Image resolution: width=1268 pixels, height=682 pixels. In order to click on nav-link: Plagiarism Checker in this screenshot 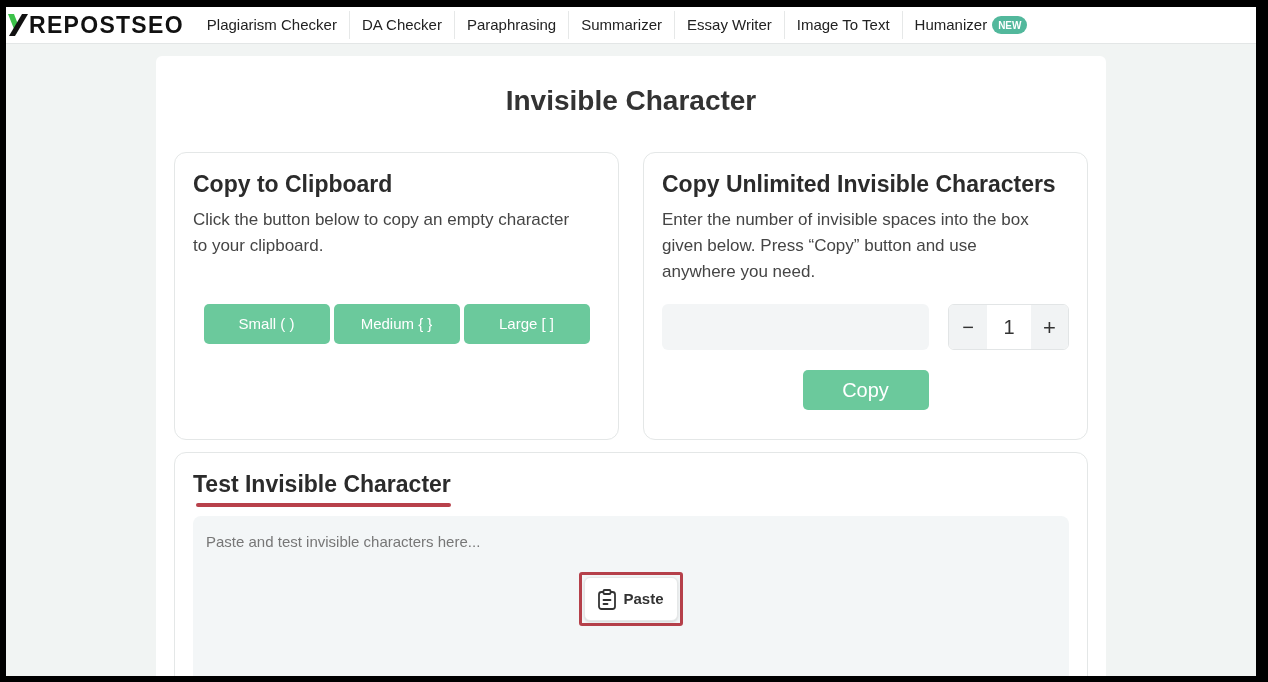, I will do `click(272, 25)`.